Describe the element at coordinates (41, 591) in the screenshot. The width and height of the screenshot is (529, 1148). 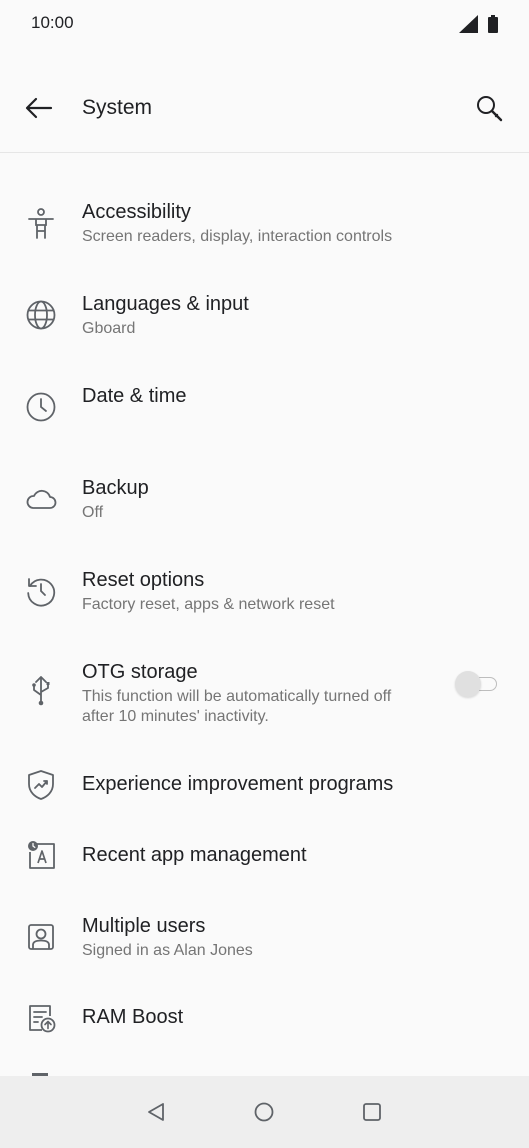
I see `history-icon` at that location.